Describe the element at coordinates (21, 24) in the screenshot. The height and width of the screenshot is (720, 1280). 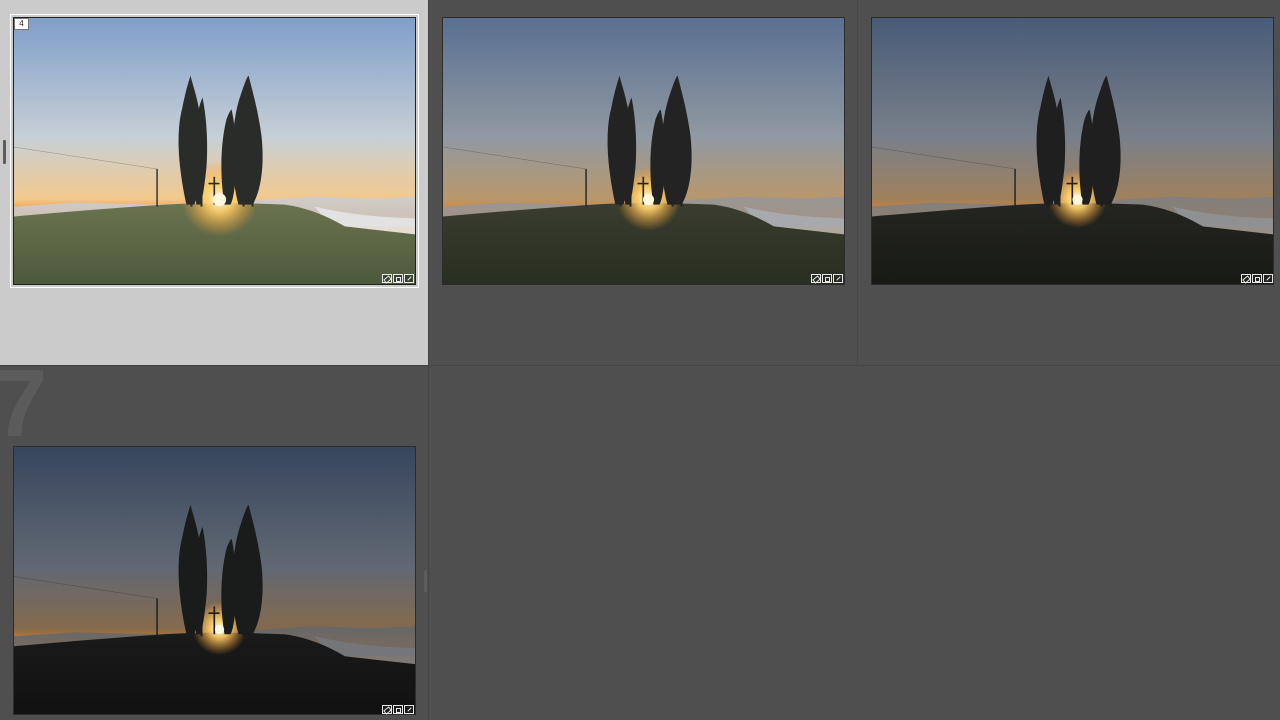
I see `badge-number: 4` at that location.